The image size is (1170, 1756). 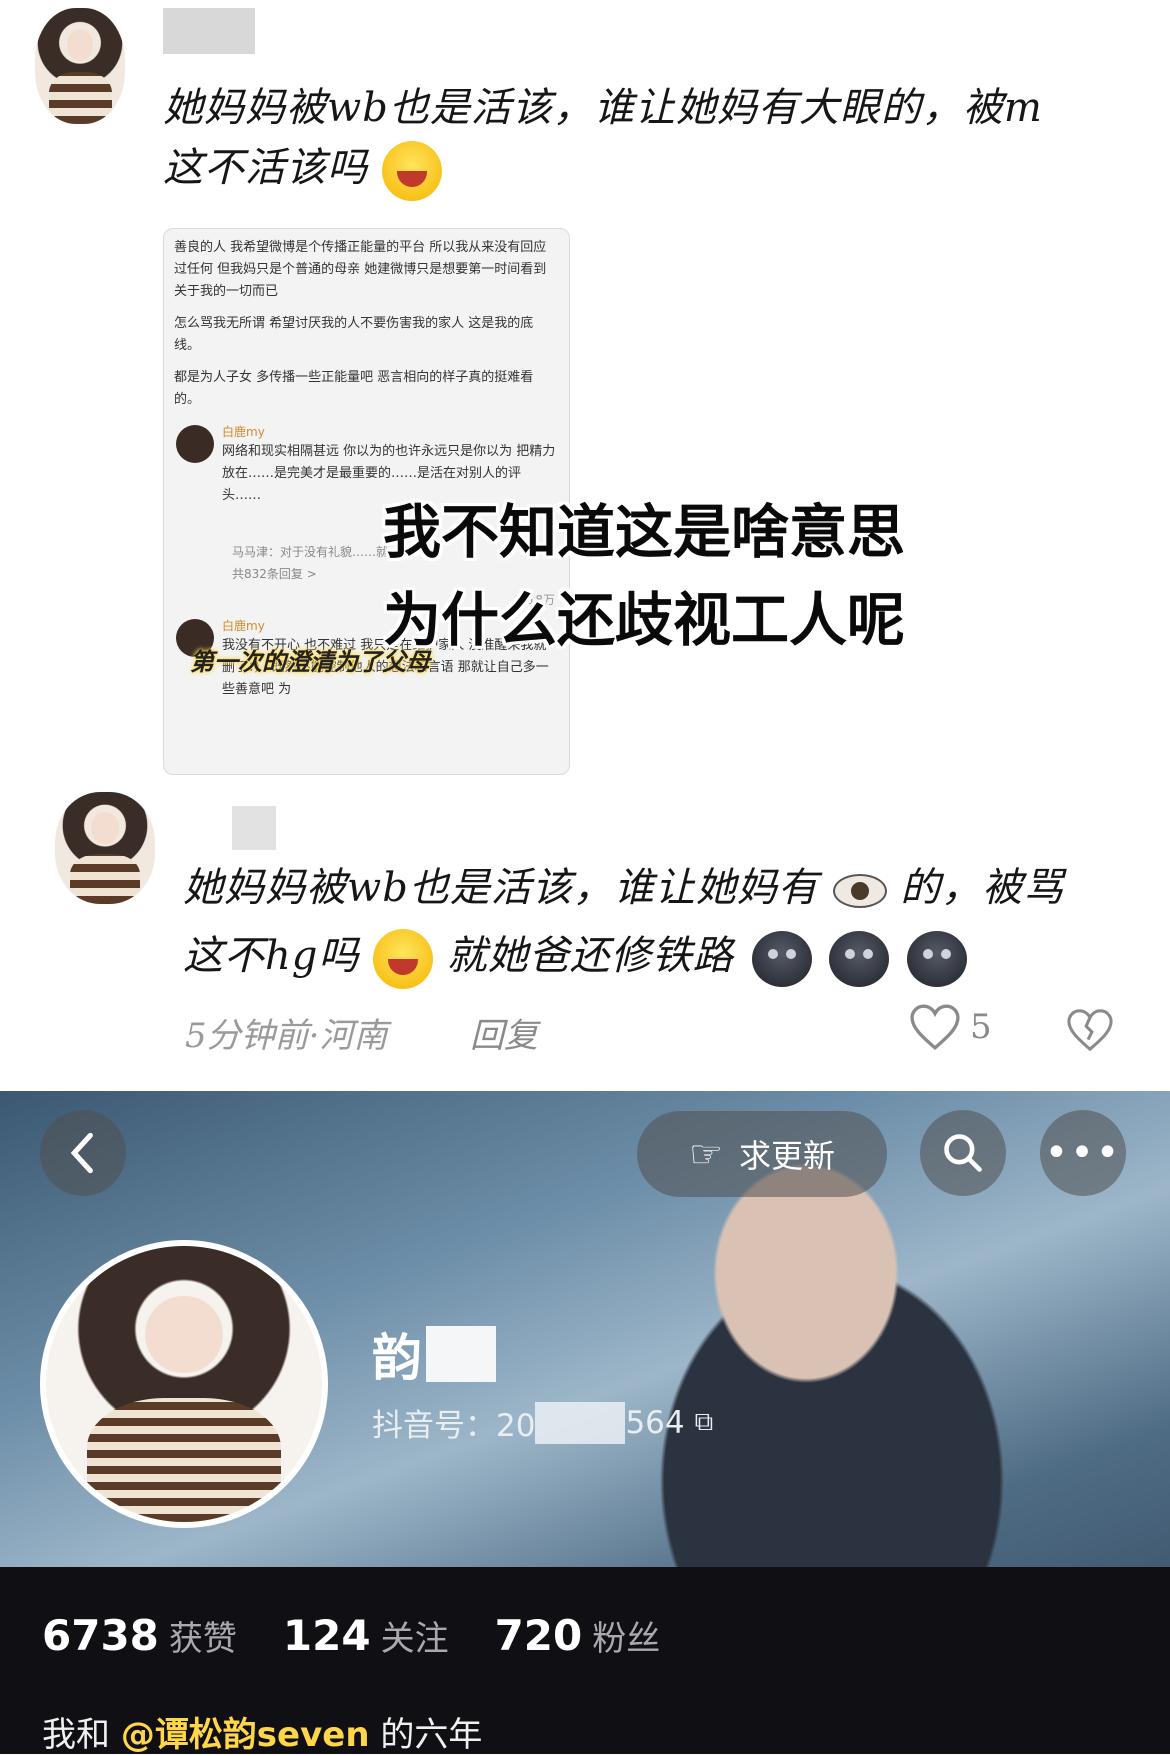 What do you see at coordinates (585, 1661) in the screenshot?
I see `profile-stats-bar: 6738 获赞 124 关注 720 粉丝 我和 @谭松韵seven 的六年` at bounding box center [585, 1661].